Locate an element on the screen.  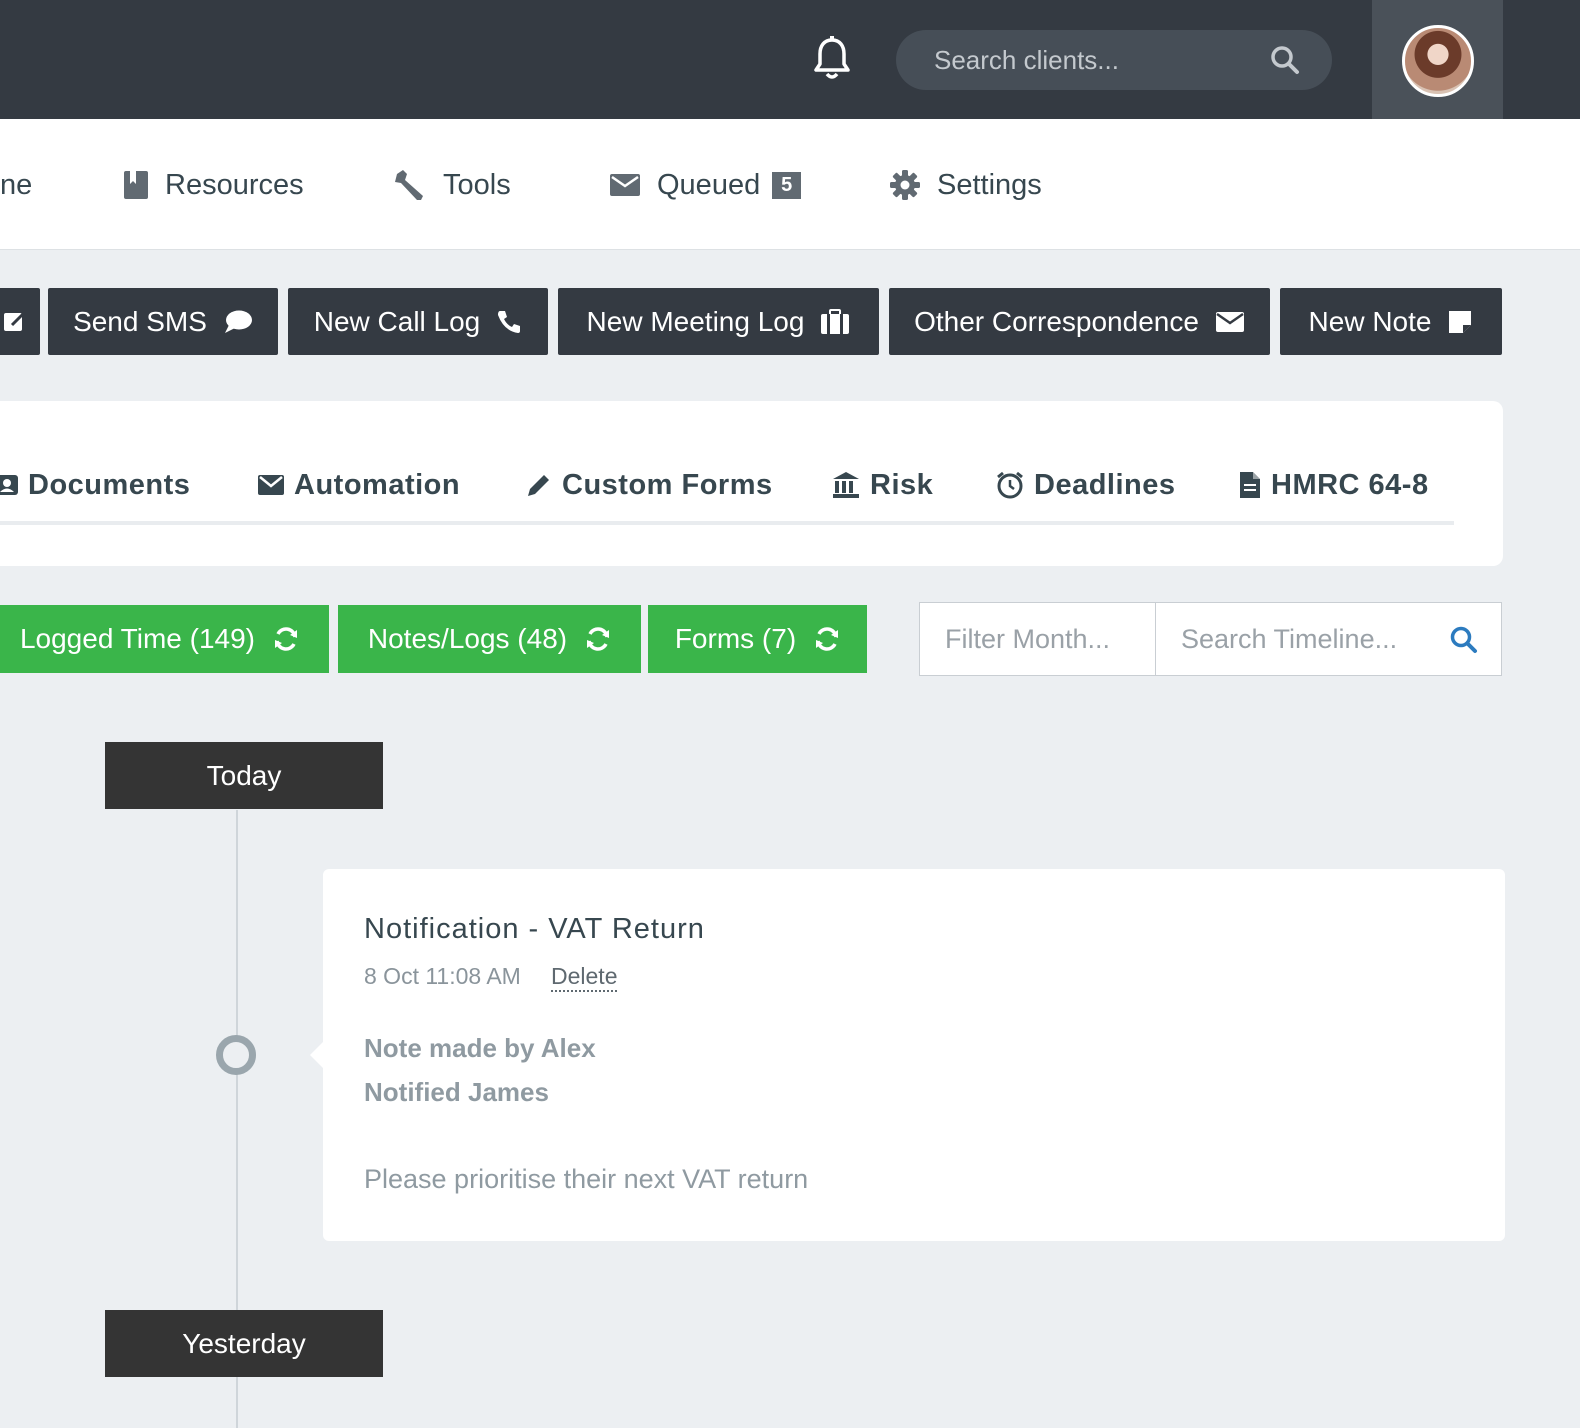
button-label: Notes/Logs (48) is located at coordinates (467, 638).